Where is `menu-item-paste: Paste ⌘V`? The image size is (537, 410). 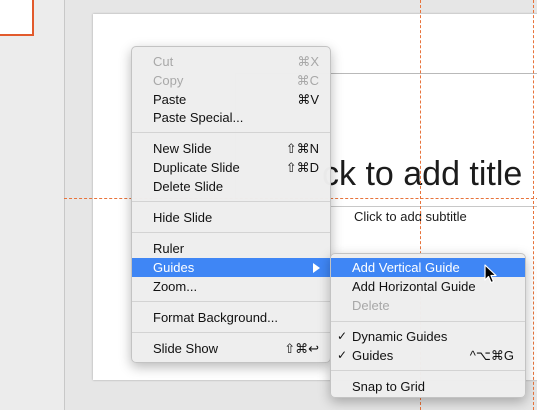 menu-item-paste: Paste ⌘V is located at coordinates (231, 99).